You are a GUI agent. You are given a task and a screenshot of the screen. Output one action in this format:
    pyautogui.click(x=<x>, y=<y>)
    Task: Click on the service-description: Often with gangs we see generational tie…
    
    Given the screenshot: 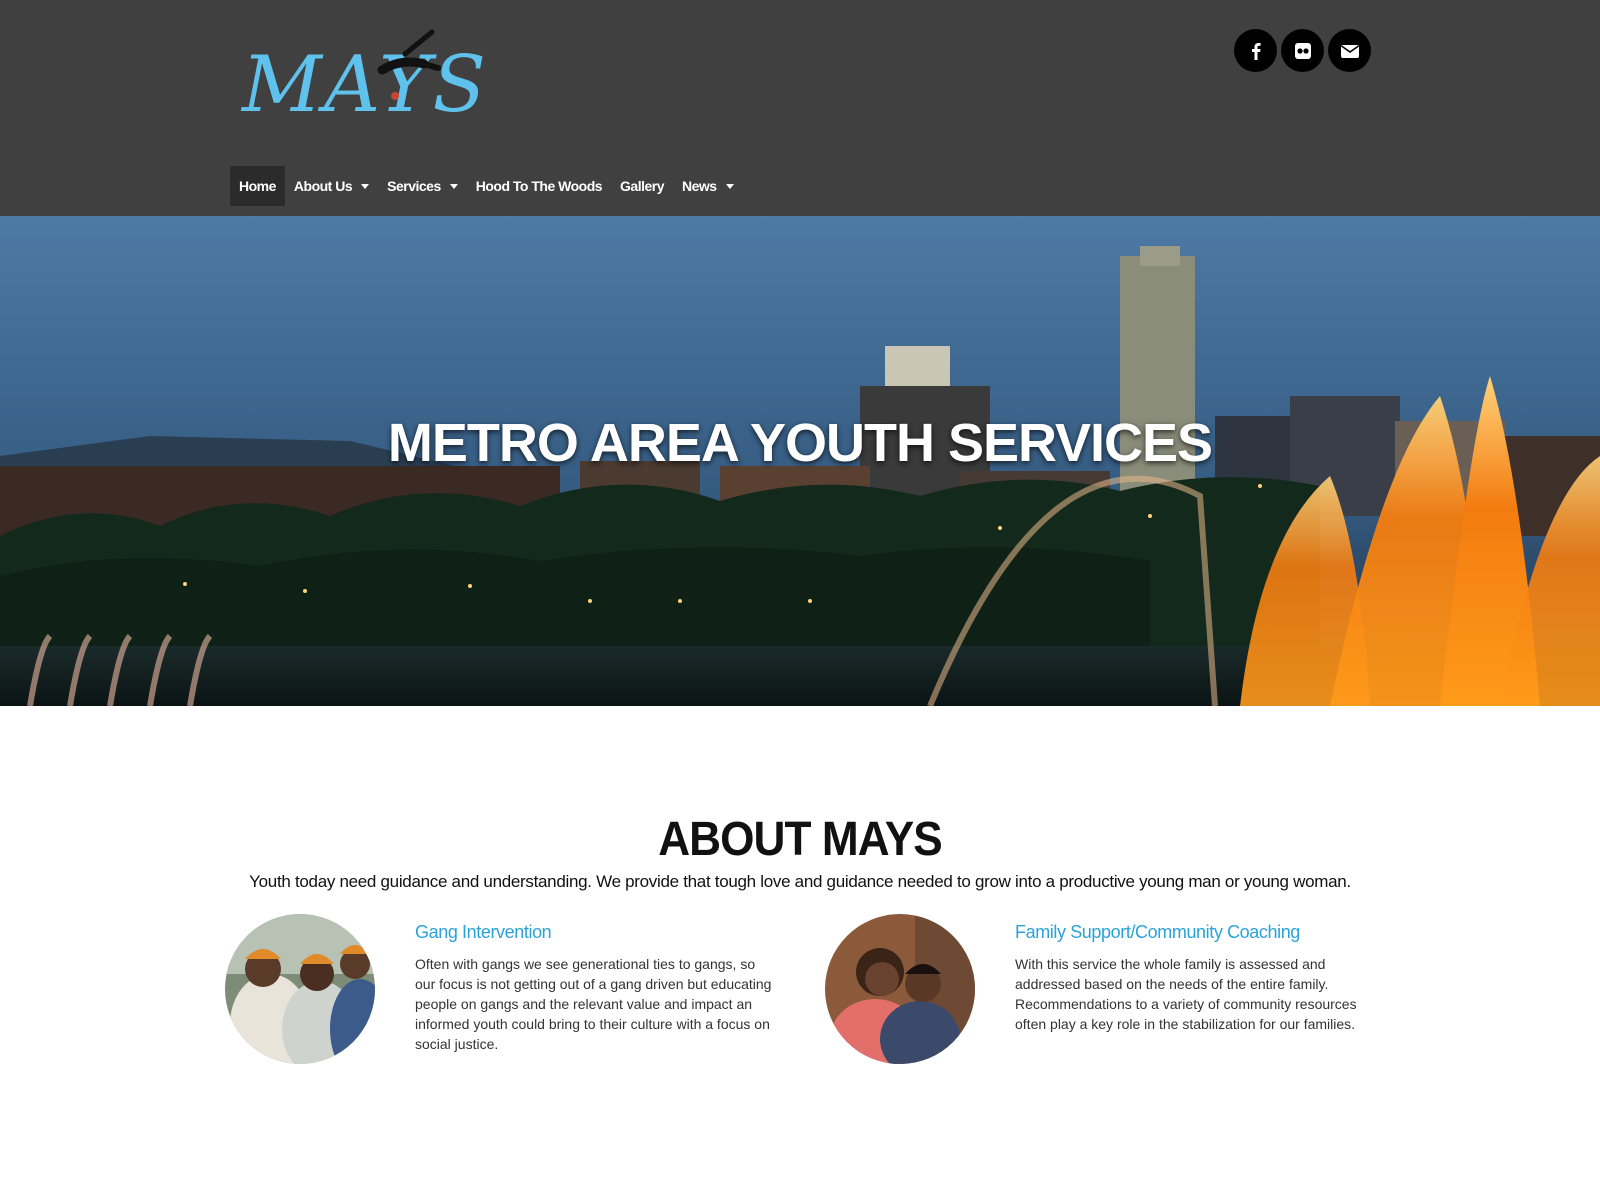 What is the action you would take?
    pyautogui.click(x=593, y=1004)
    